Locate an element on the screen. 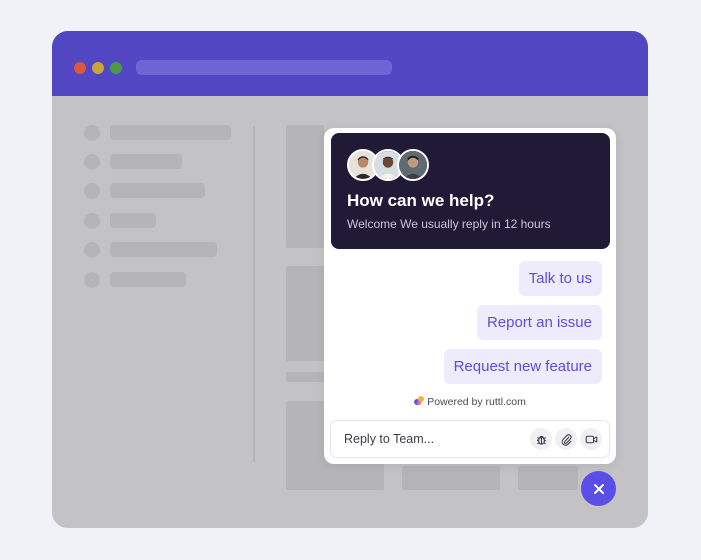  agent-3-avatar is located at coordinates (413, 165).